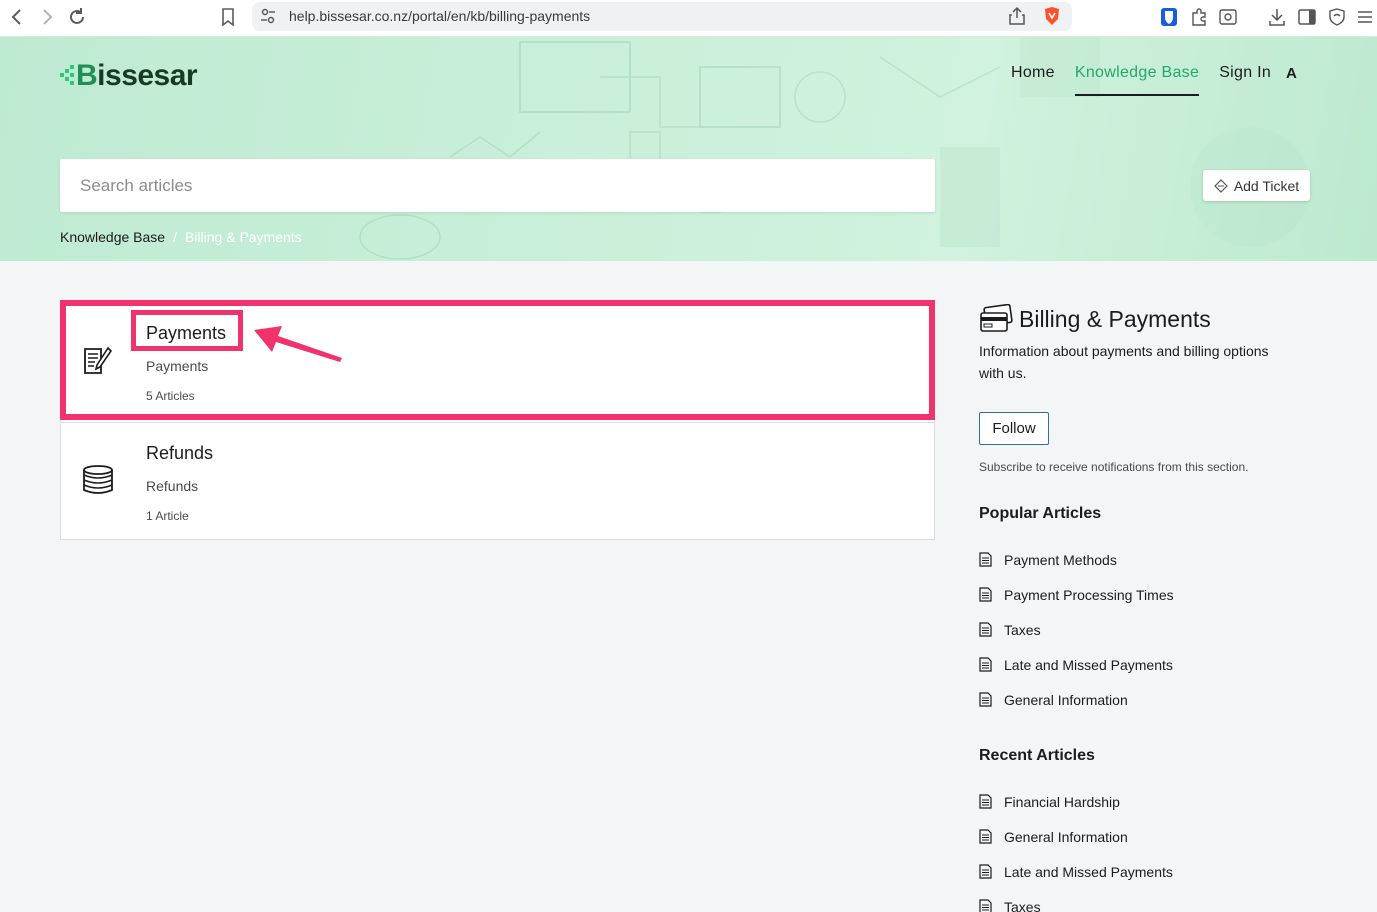  What do you see at coordinates (170, 396) in the screenshot?
I see `section-article-count: 5 Articles` at bounding box center [170, 396].